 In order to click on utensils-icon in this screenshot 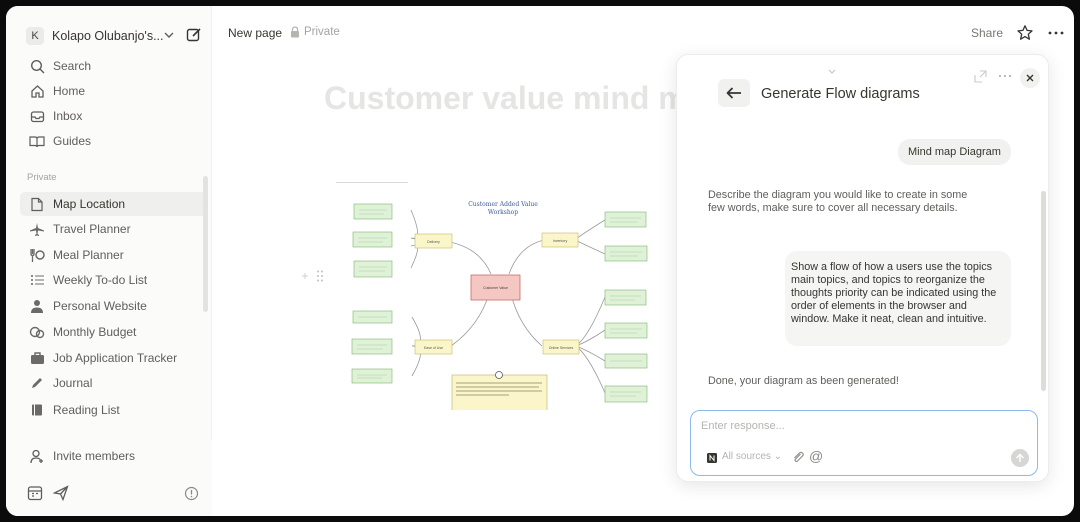, I will do `click(37, 255)`.